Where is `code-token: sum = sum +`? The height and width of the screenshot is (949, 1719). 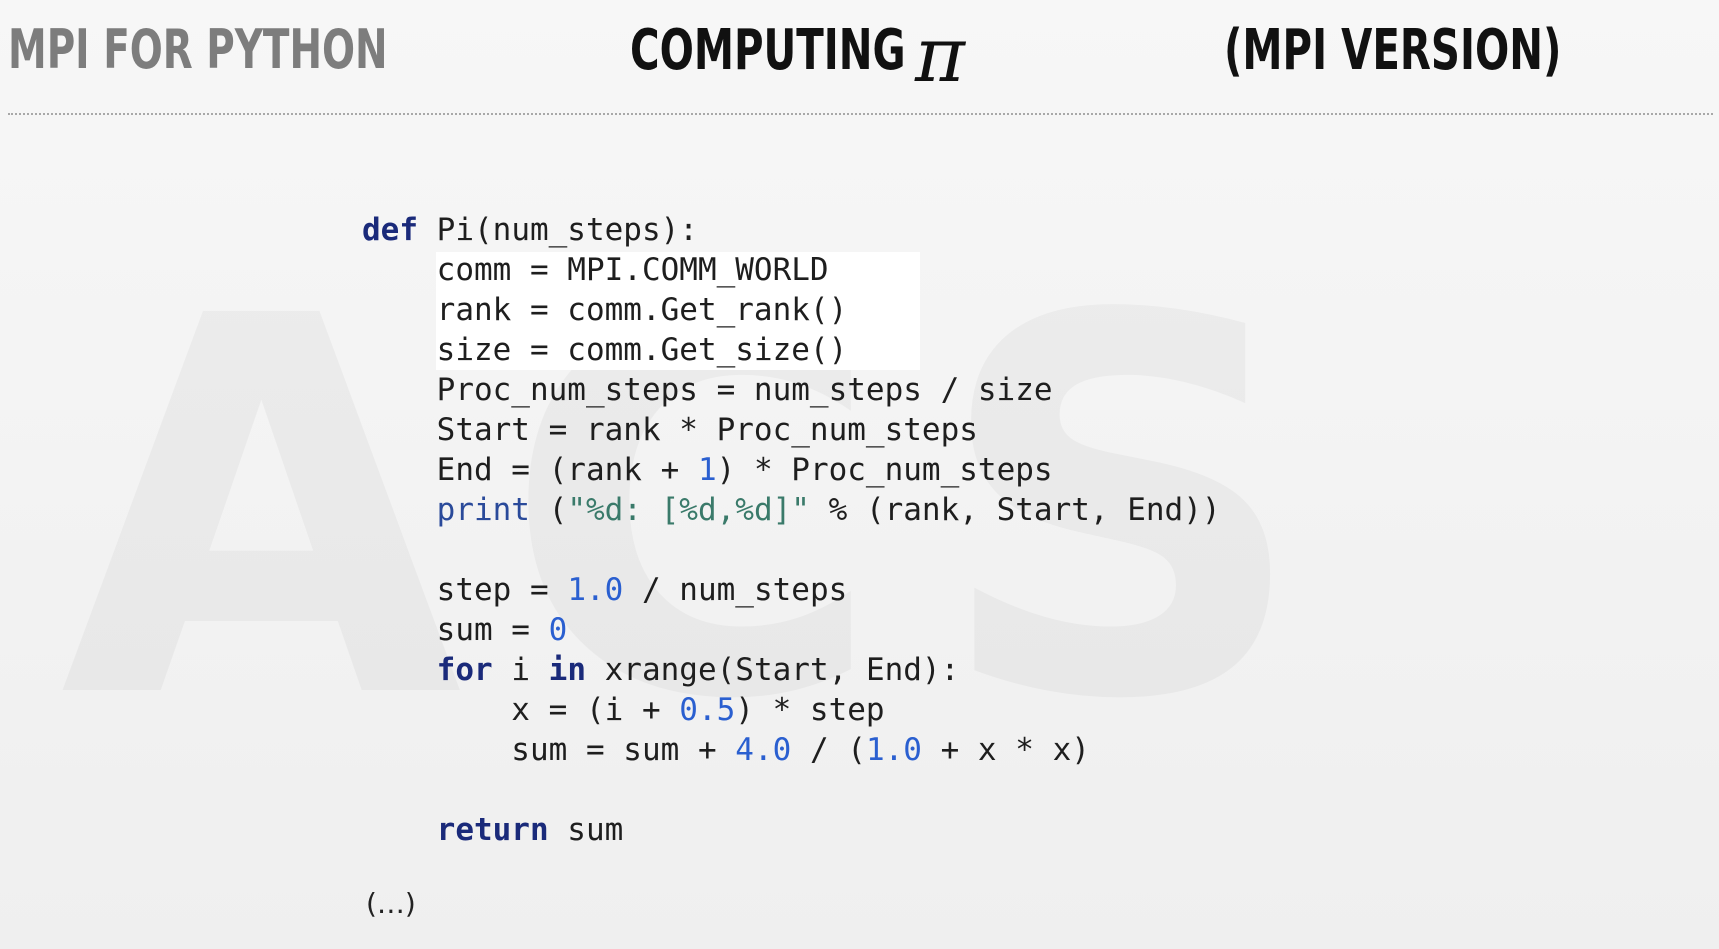
code-token: sum = sum + is located at coordinates (549, 750).